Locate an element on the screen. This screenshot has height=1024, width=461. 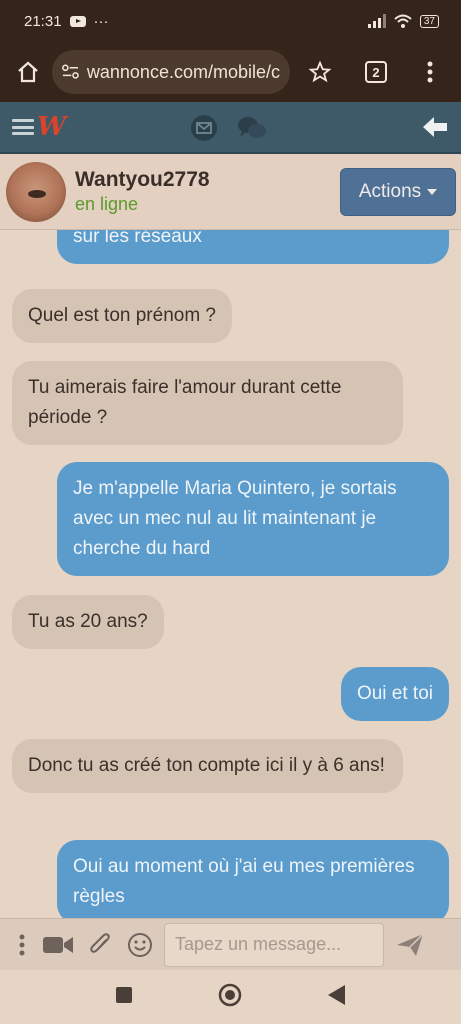
message-text: sur les réseaux is located at coordinates (137, 238).